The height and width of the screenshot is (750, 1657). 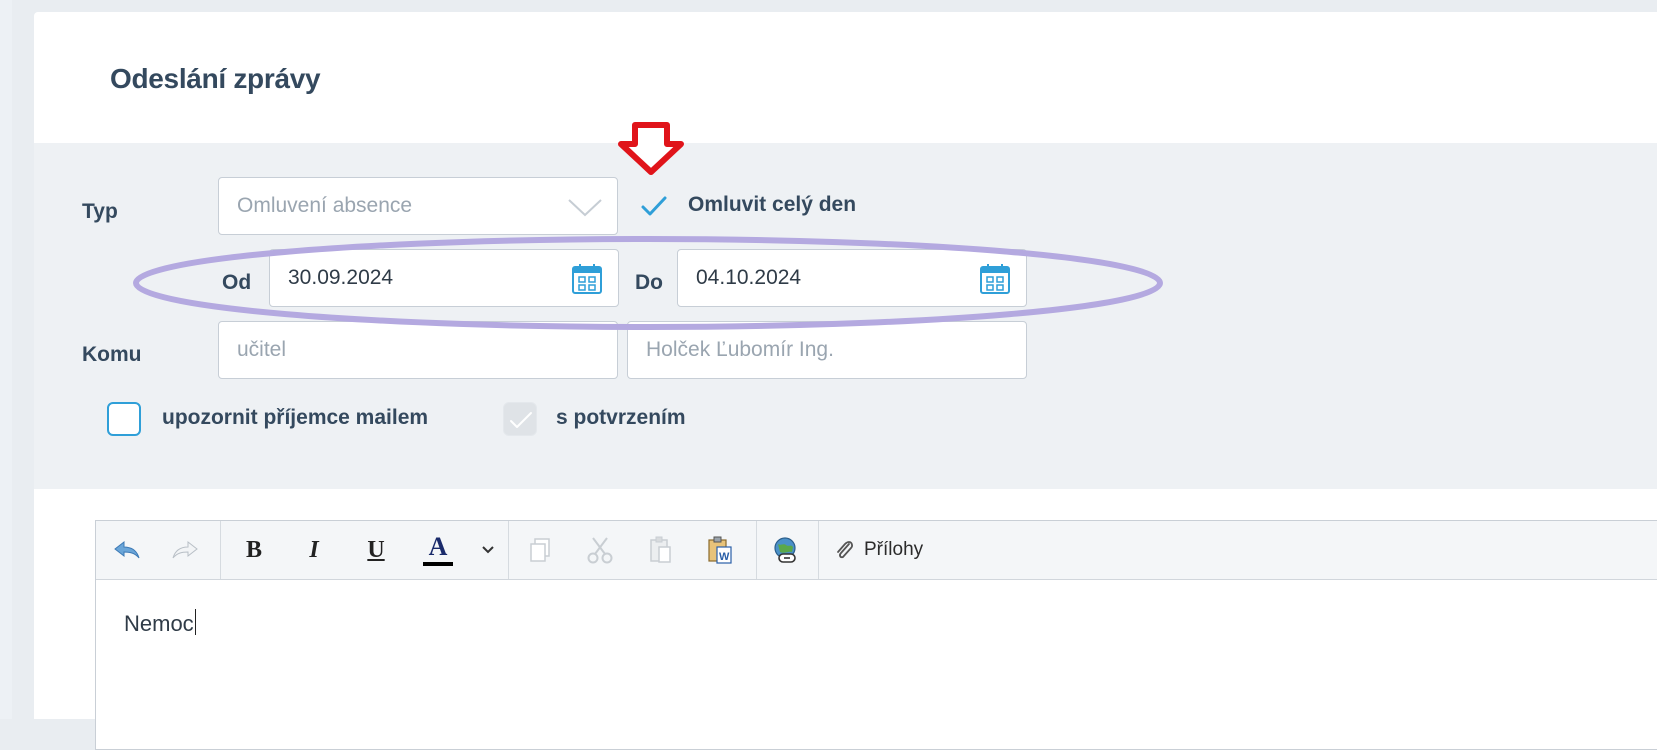 What do you see at coordinates (6, 359) in the screenshot?
I see `page-left-strip` at bounding box center [6, 359].